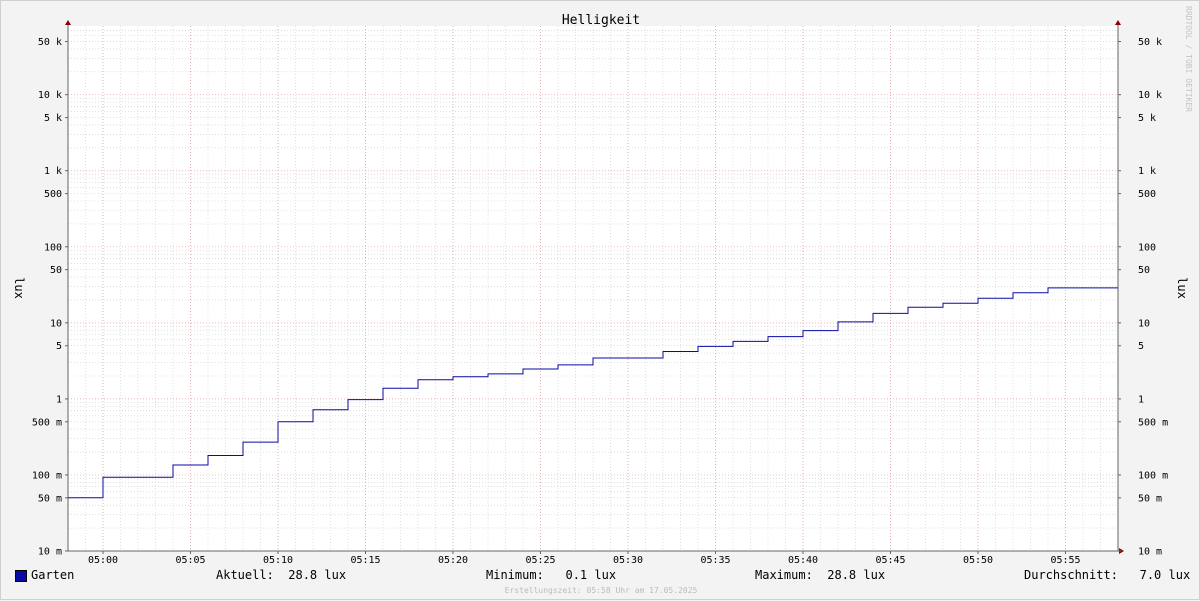  Describe the element at coordinates (551, 575) in the screenshot. I see `legend-minimum: Minimum: 0.1 lux` at that location.